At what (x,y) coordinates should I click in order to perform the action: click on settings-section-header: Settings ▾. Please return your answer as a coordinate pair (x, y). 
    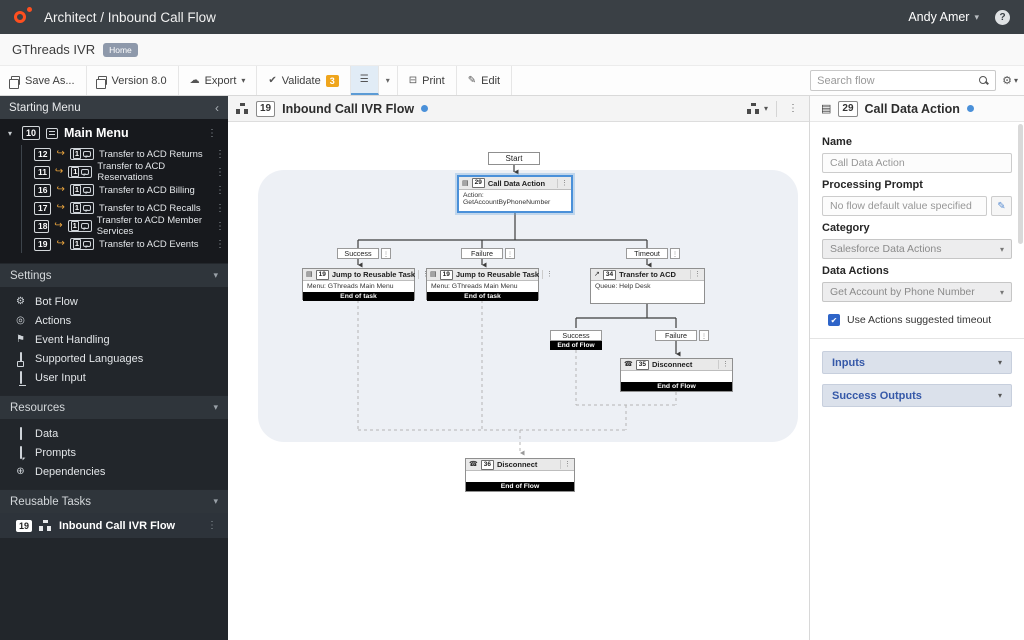
    Looking at the image, I should click on (114, 275).